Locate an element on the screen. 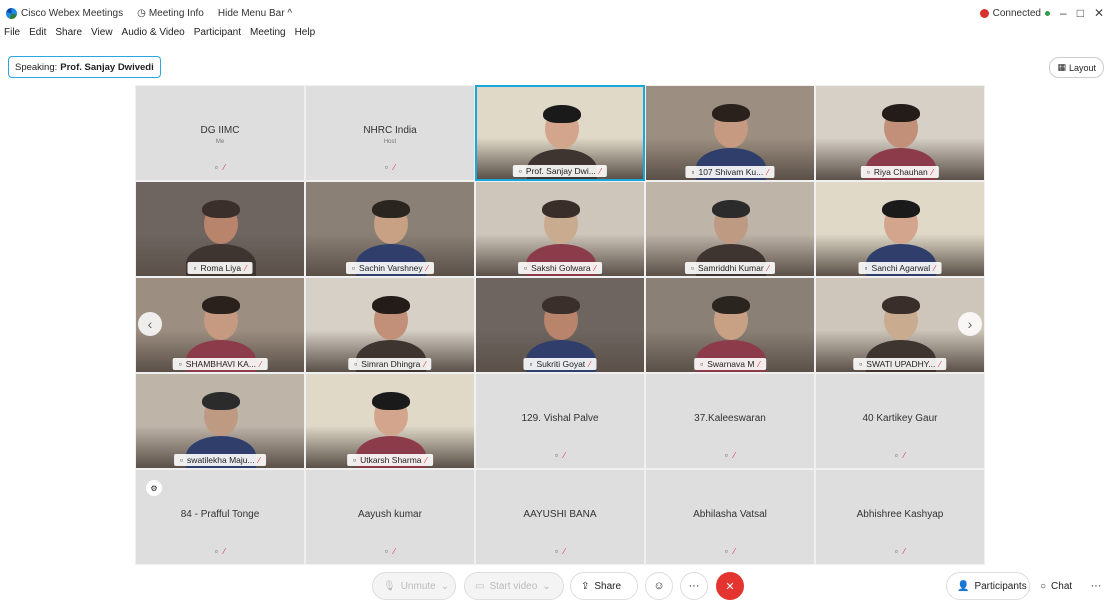 This screenshot has height=605, width=1112. end-call-button: ✕ is located at coordinates (730, 586).